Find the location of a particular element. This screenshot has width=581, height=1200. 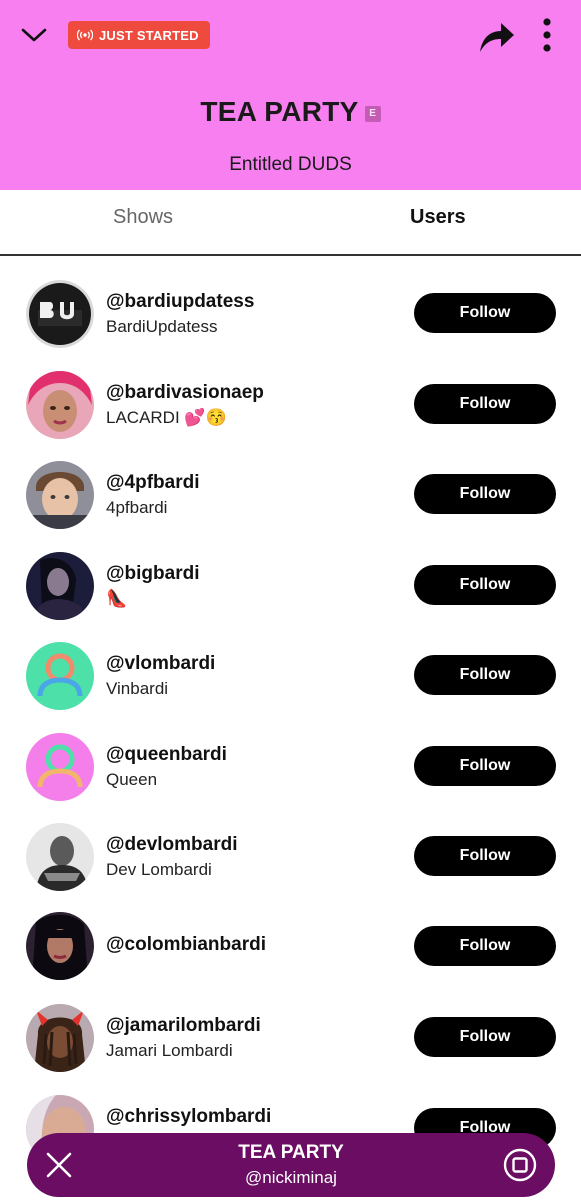

list-item: @vlombardi Vinbardi Follow is located at coordinates (290, 679).